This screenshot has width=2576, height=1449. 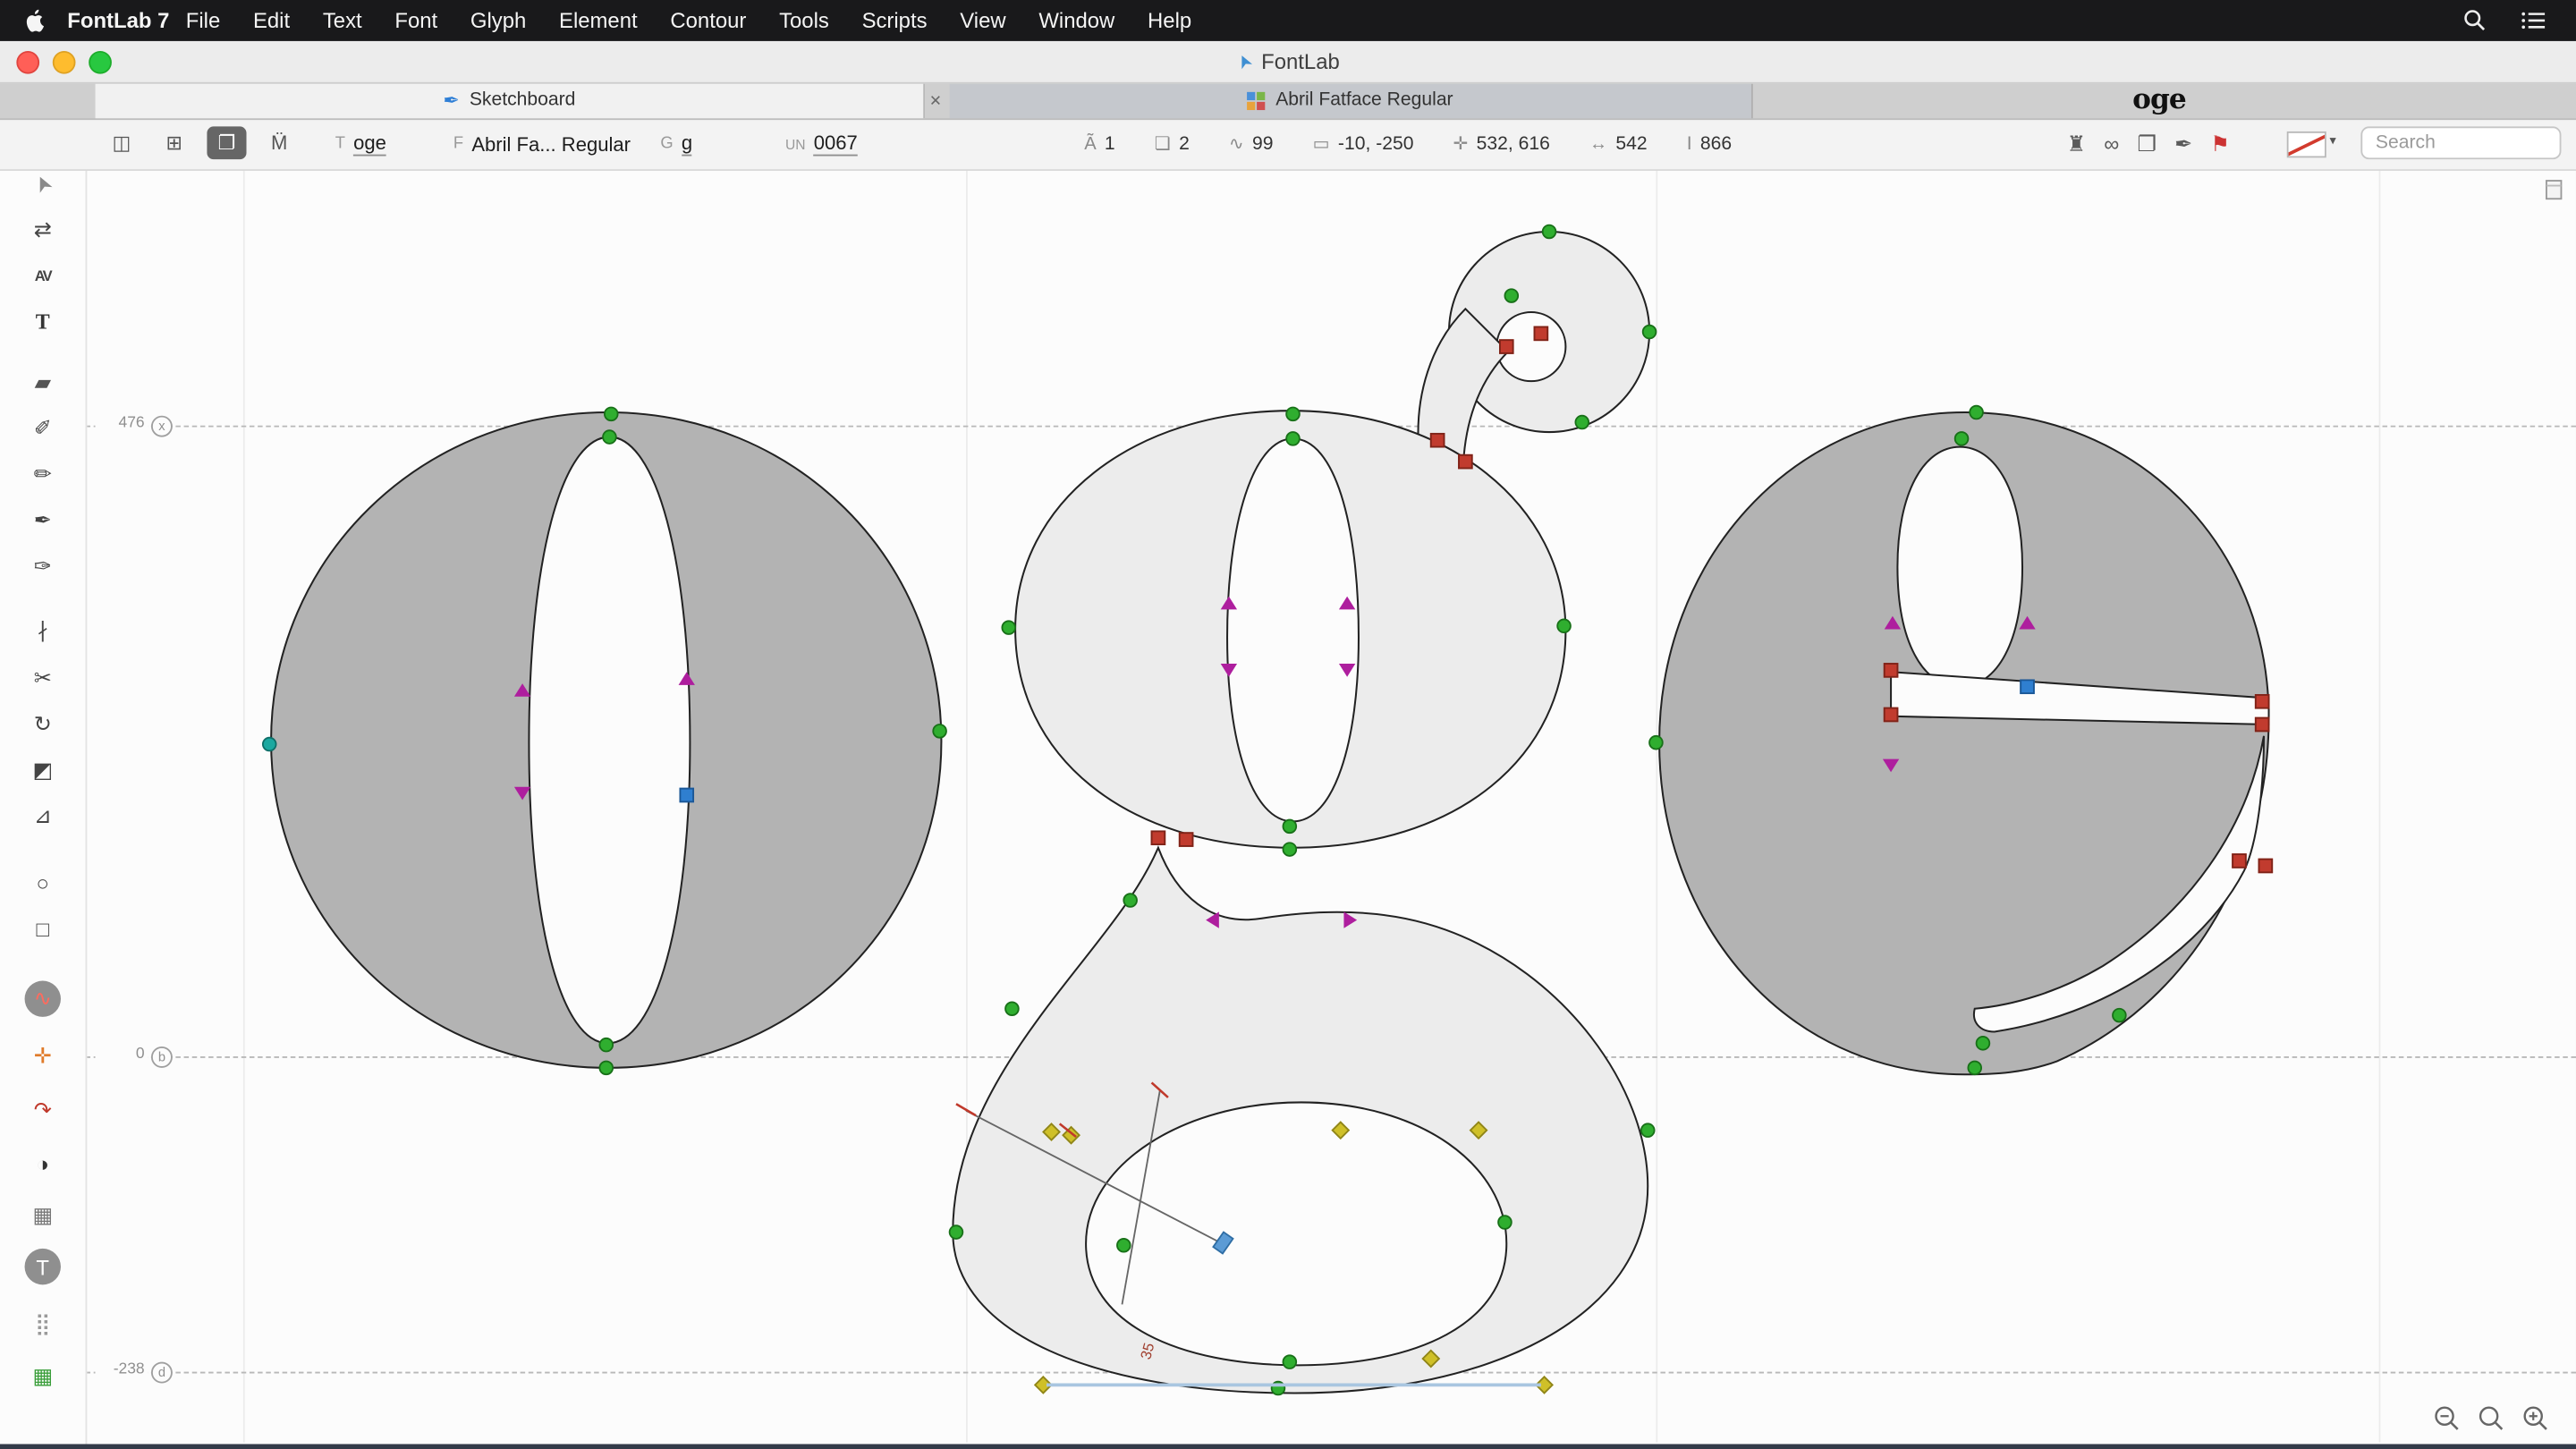 What do you see at coordinates (894, 20) in the screenshot?
I see `menu-scripts: Scripts` at bounding box center [894, 20].